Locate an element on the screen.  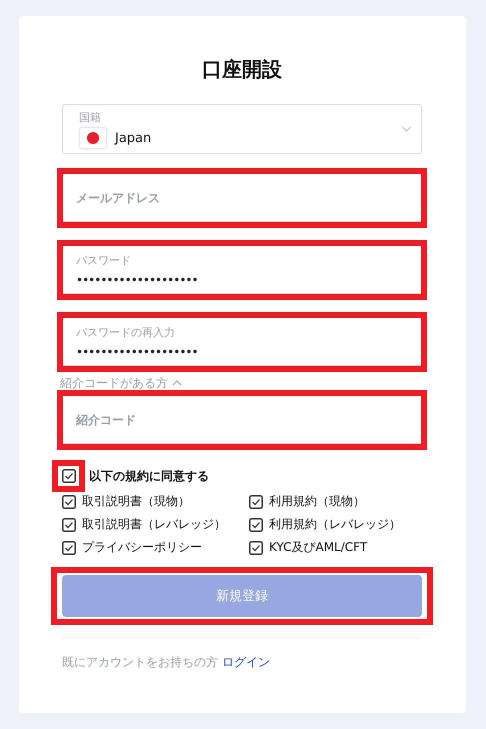
terms-label: KYC及びAML/CFT is located at coordinates (318, 547).